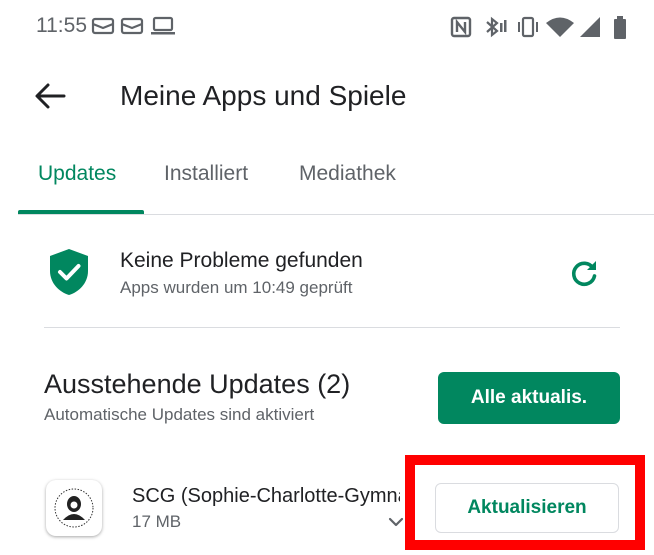 The height and width of the screenshot is (555, 654). What do you see at coordinates (197, 384) in the screenshot?
I see `pending-updates-title: Ausstehende Updates (2)` at bounding box center [197, 384].